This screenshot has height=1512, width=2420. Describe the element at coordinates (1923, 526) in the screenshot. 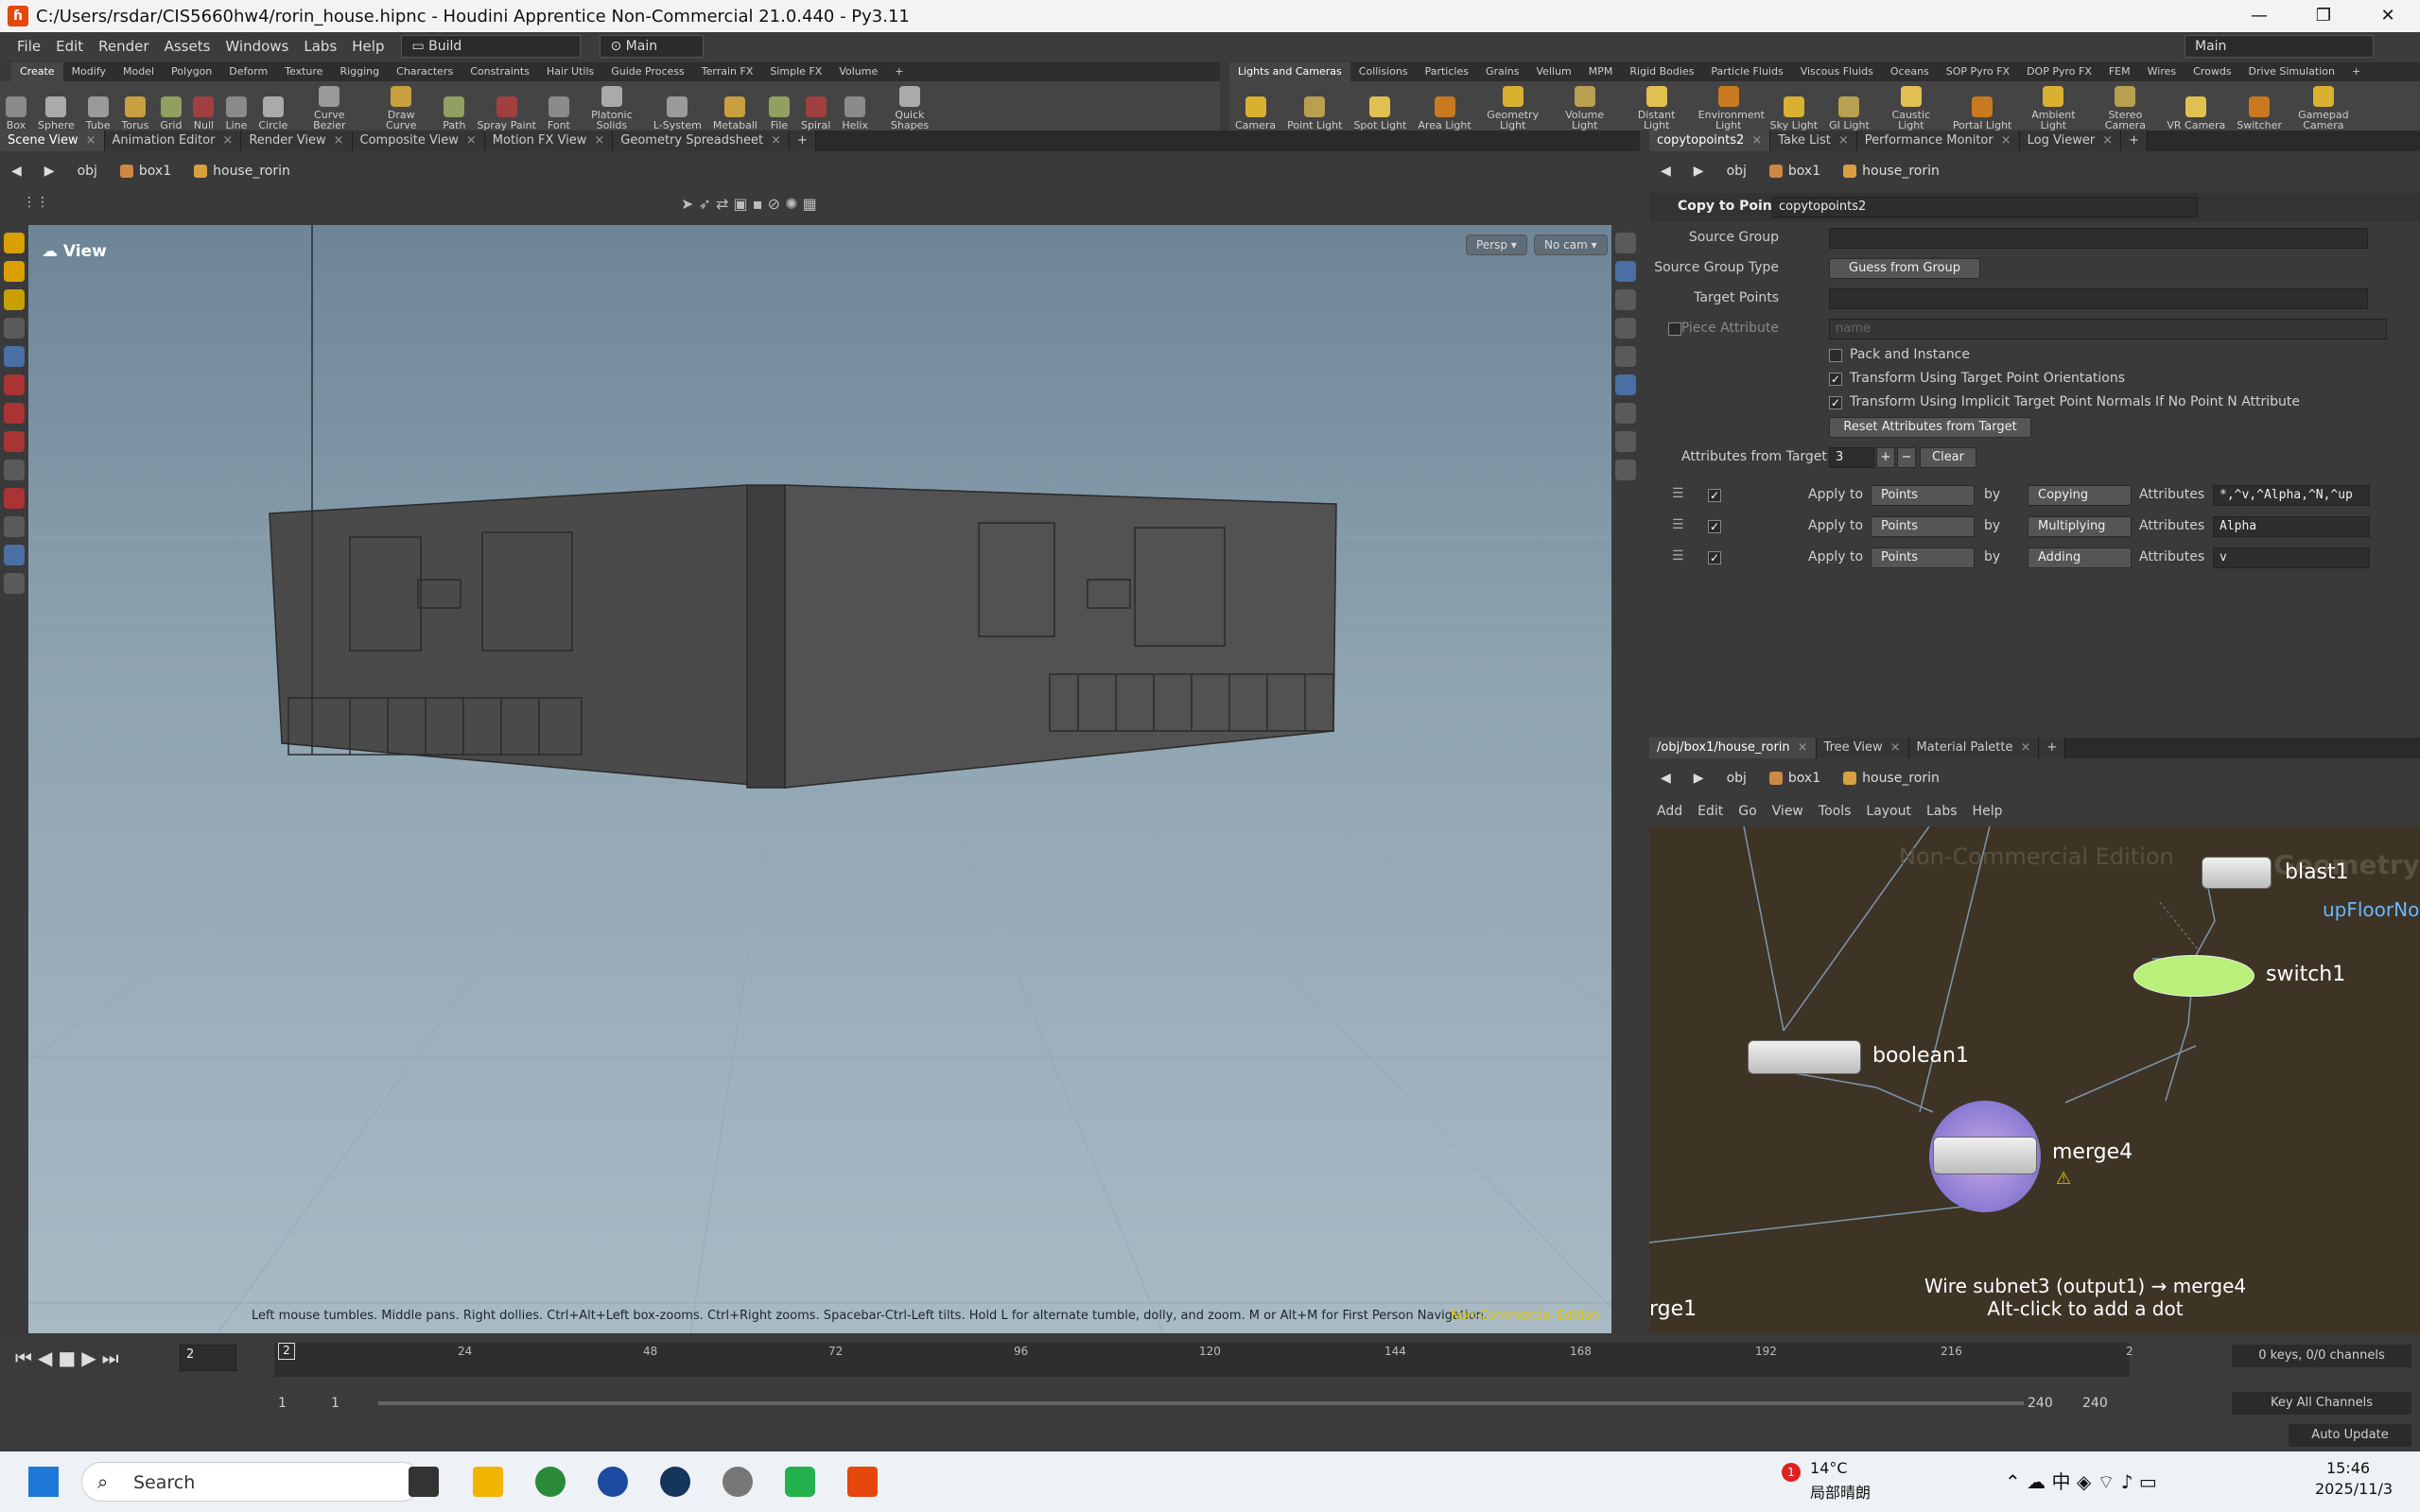

I see `apply-to-select: Points` at that location.